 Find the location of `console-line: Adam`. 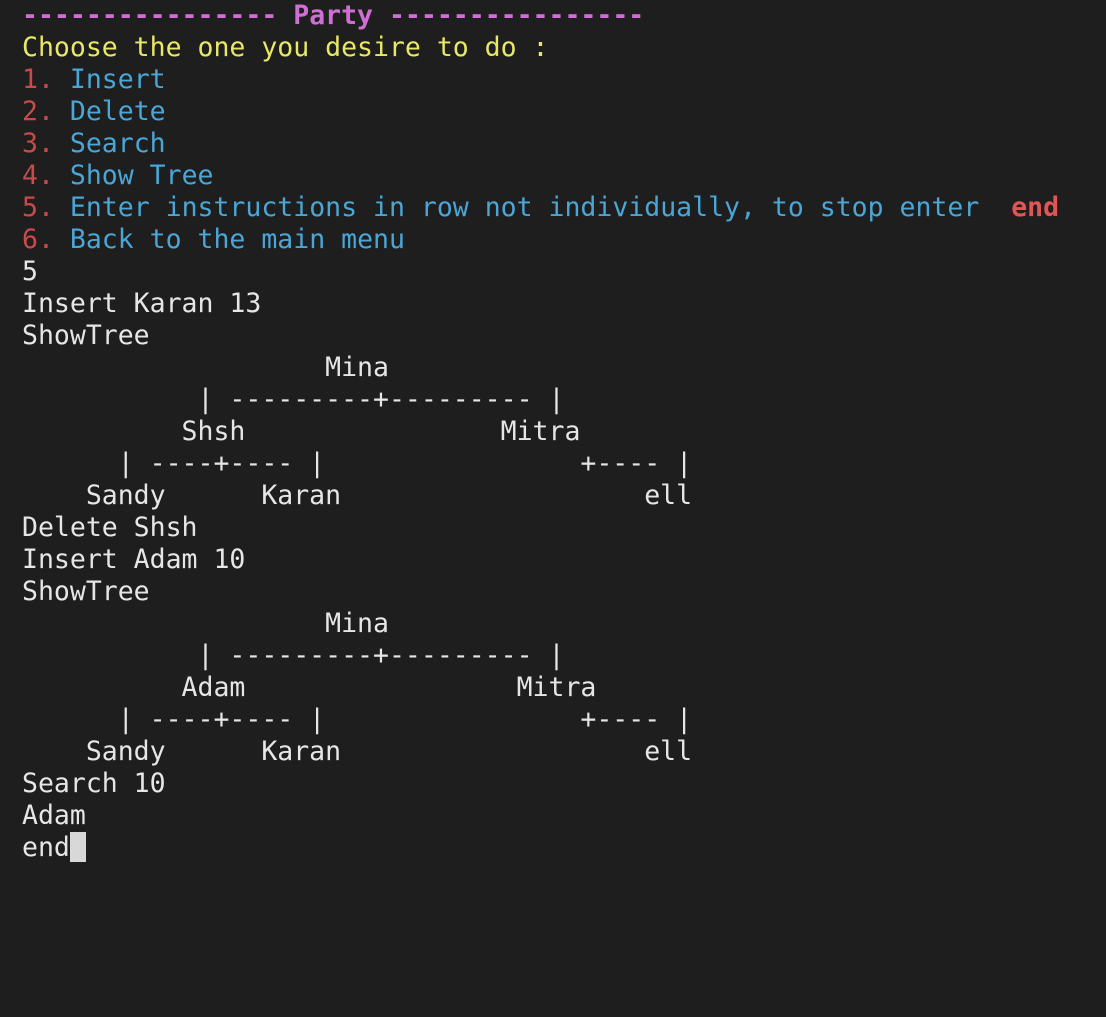

console-line: Adam is located at coordinates (54, 815).